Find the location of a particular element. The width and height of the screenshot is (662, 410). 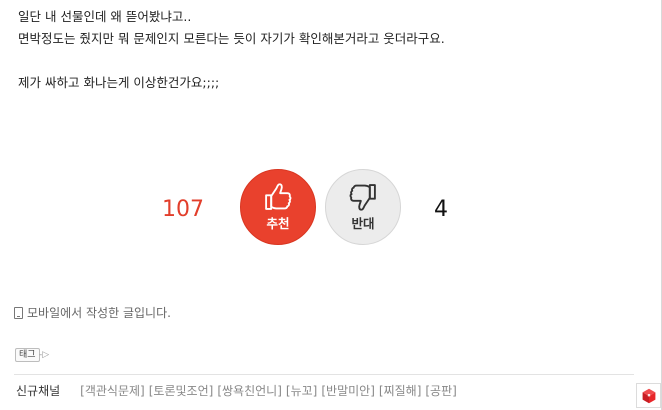

downvote-button: 반대 is located at coordinates (363, 207).